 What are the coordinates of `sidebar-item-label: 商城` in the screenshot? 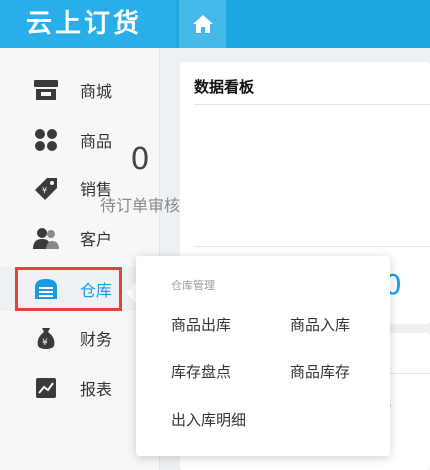 It's located at (96, 91).